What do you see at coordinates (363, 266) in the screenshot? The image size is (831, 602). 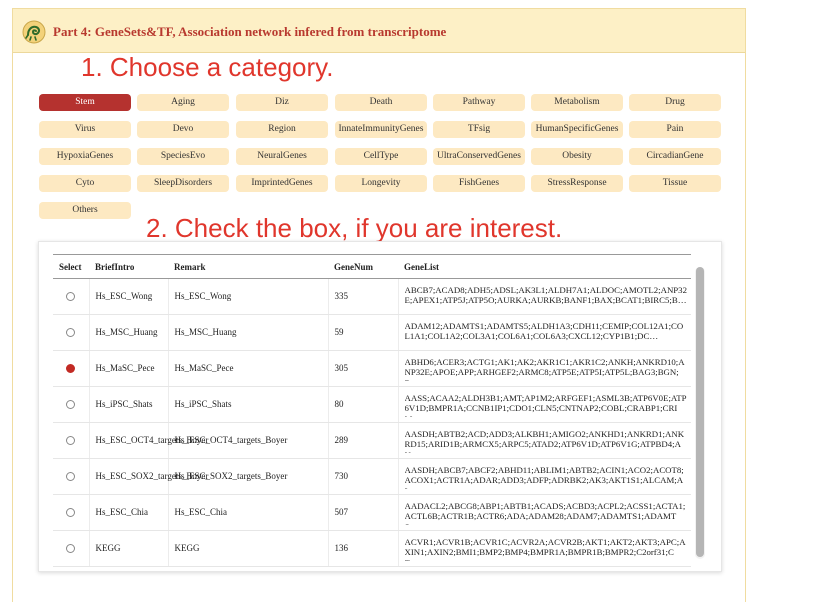 I see `column-header-genenum: GeneNum` at bounding box center [363, 266].